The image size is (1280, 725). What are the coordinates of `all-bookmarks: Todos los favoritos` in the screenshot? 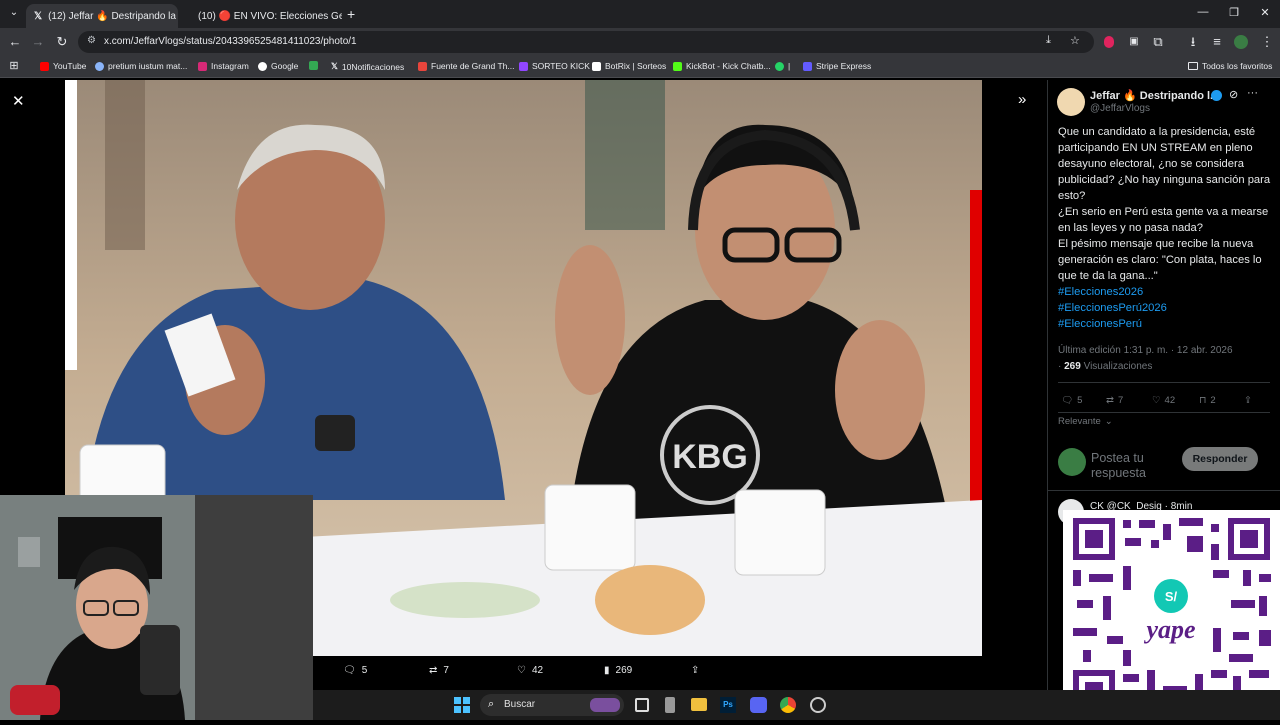 It's located at (1230, 66).